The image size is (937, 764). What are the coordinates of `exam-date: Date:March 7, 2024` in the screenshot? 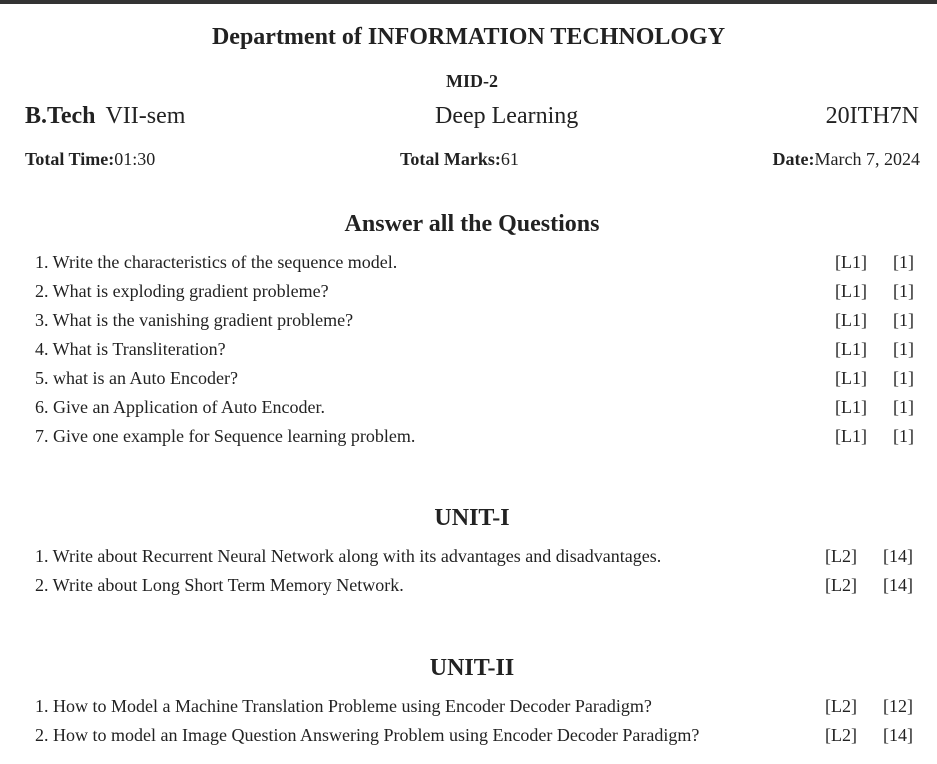 It's located at (846, 159).